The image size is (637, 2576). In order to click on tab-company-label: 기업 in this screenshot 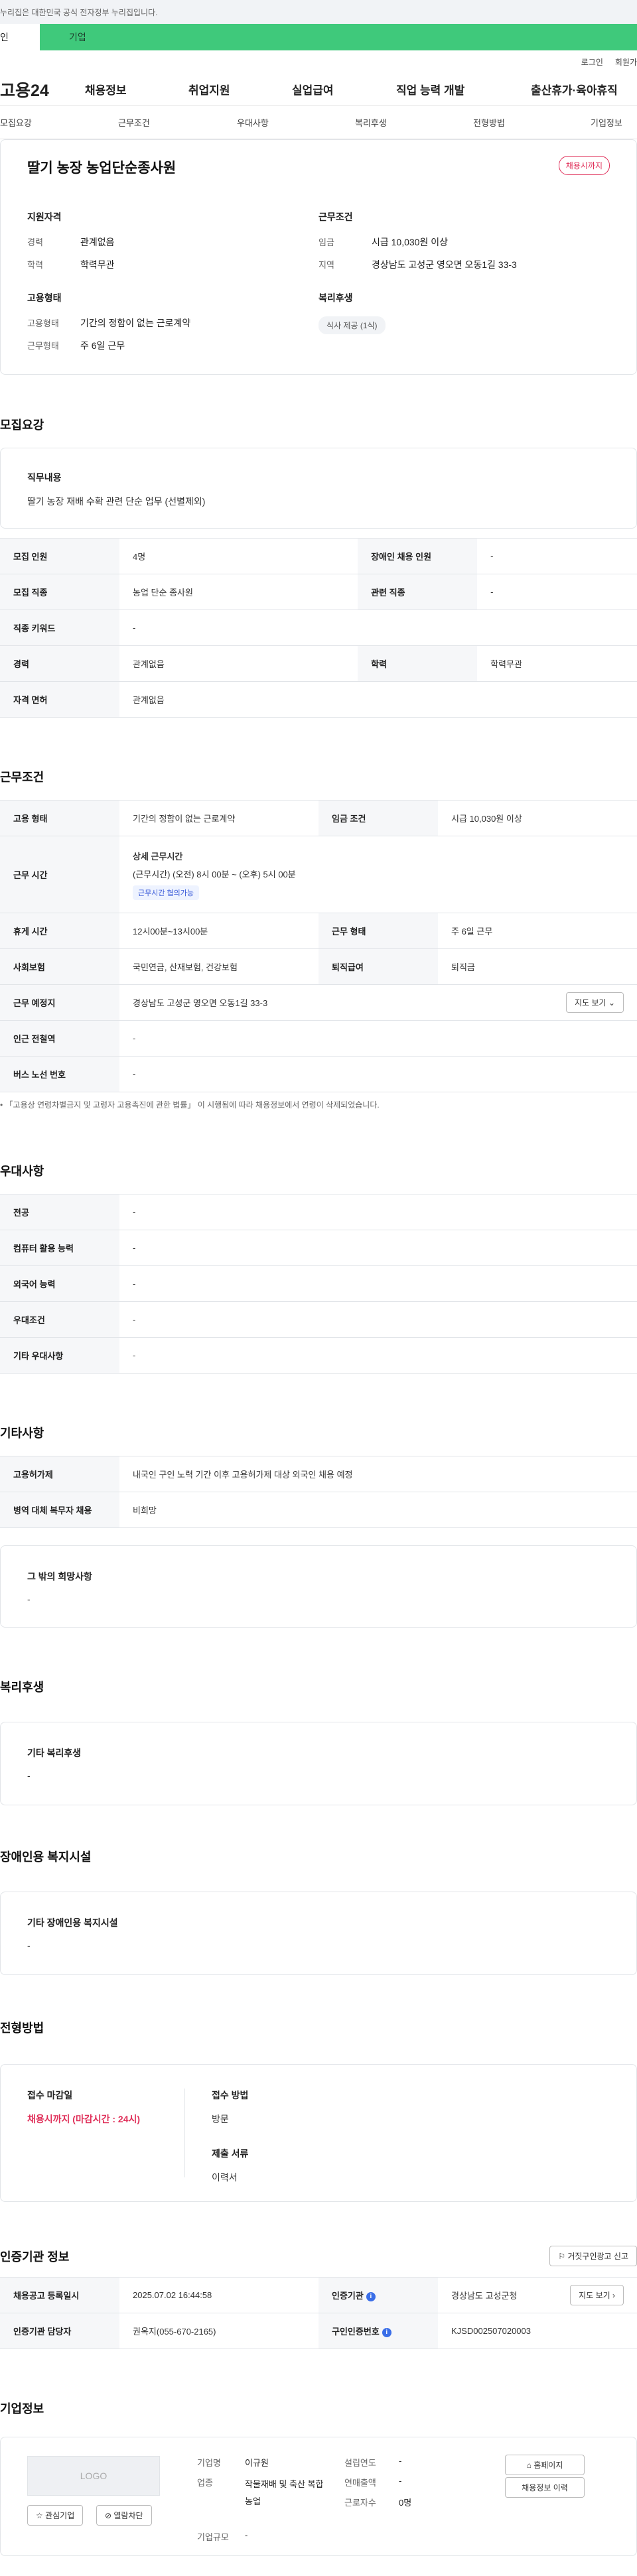, I will do `click(77, 37)`.